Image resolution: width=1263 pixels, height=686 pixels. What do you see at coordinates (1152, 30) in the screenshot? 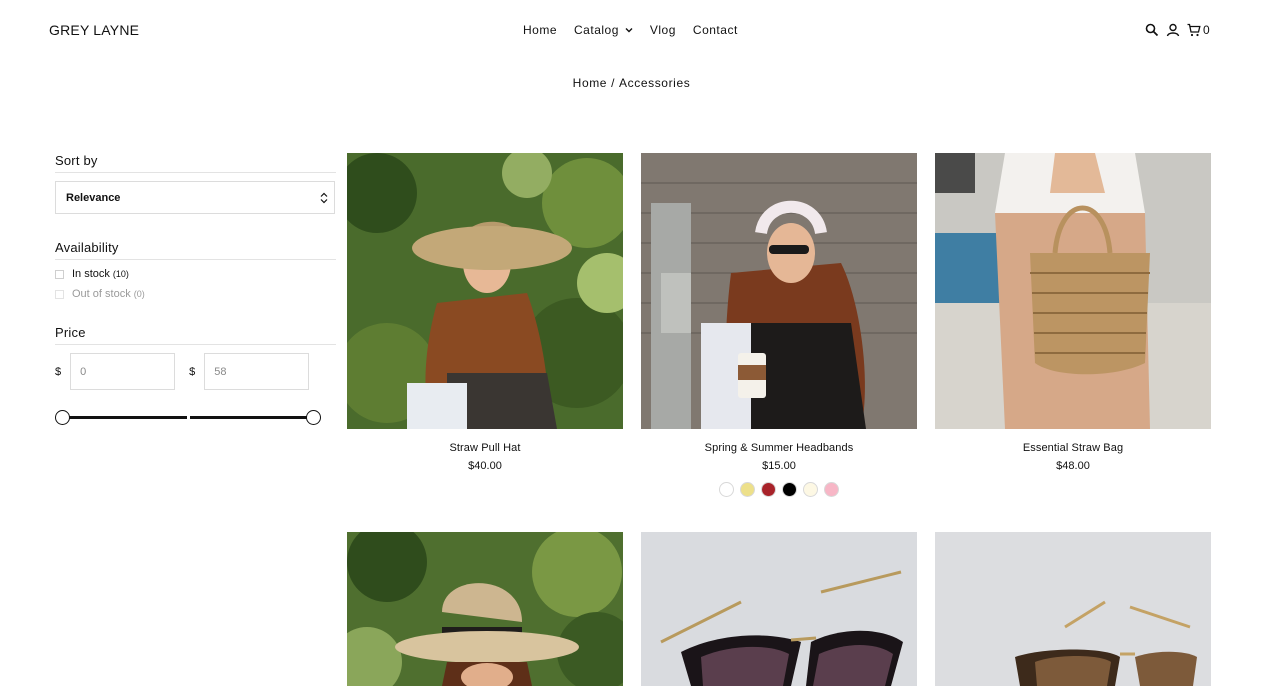
I see `search-icon` at bounding box center [1152, 30].